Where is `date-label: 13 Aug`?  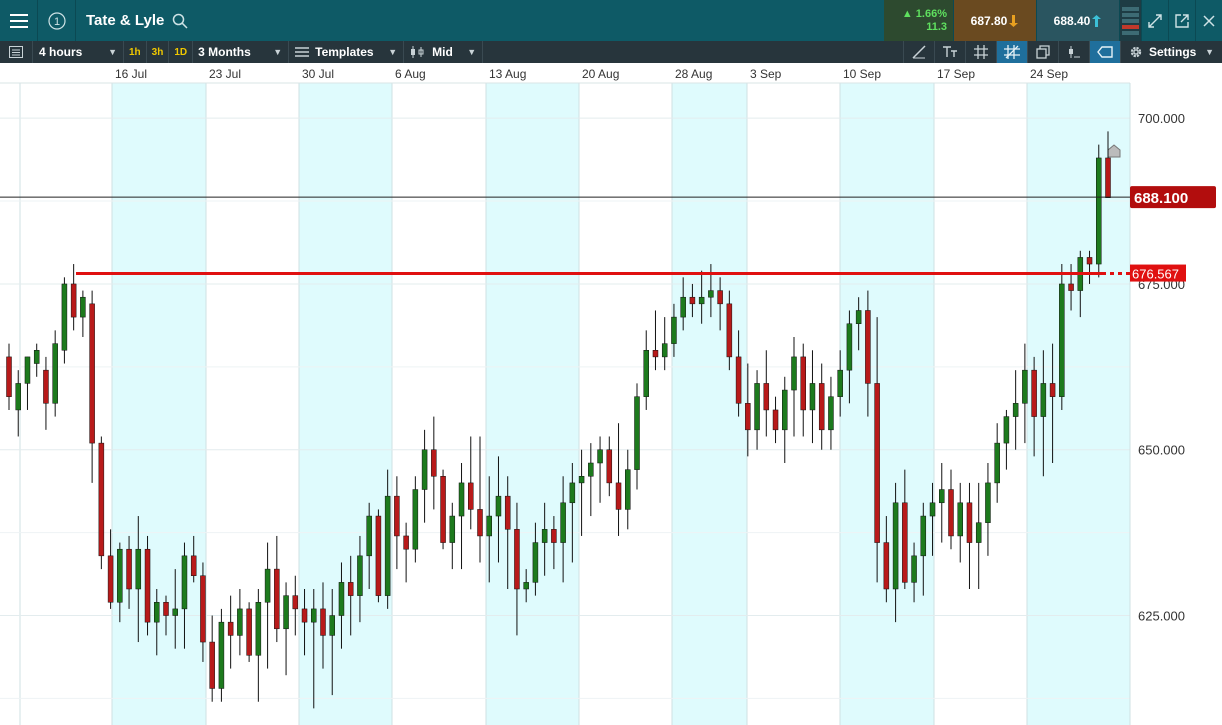
date-label: 13 Aug is located at coordinates (507, 74).